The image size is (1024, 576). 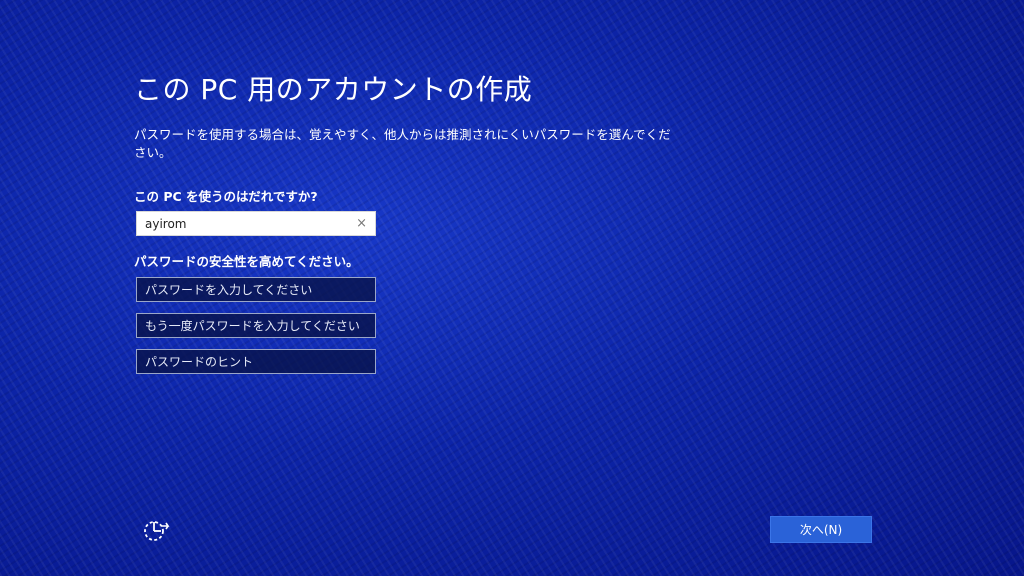 What do you see at coordinates (256, 361) in the screenshot?
I see `password-hint-input` at bounding box center [256, 361].